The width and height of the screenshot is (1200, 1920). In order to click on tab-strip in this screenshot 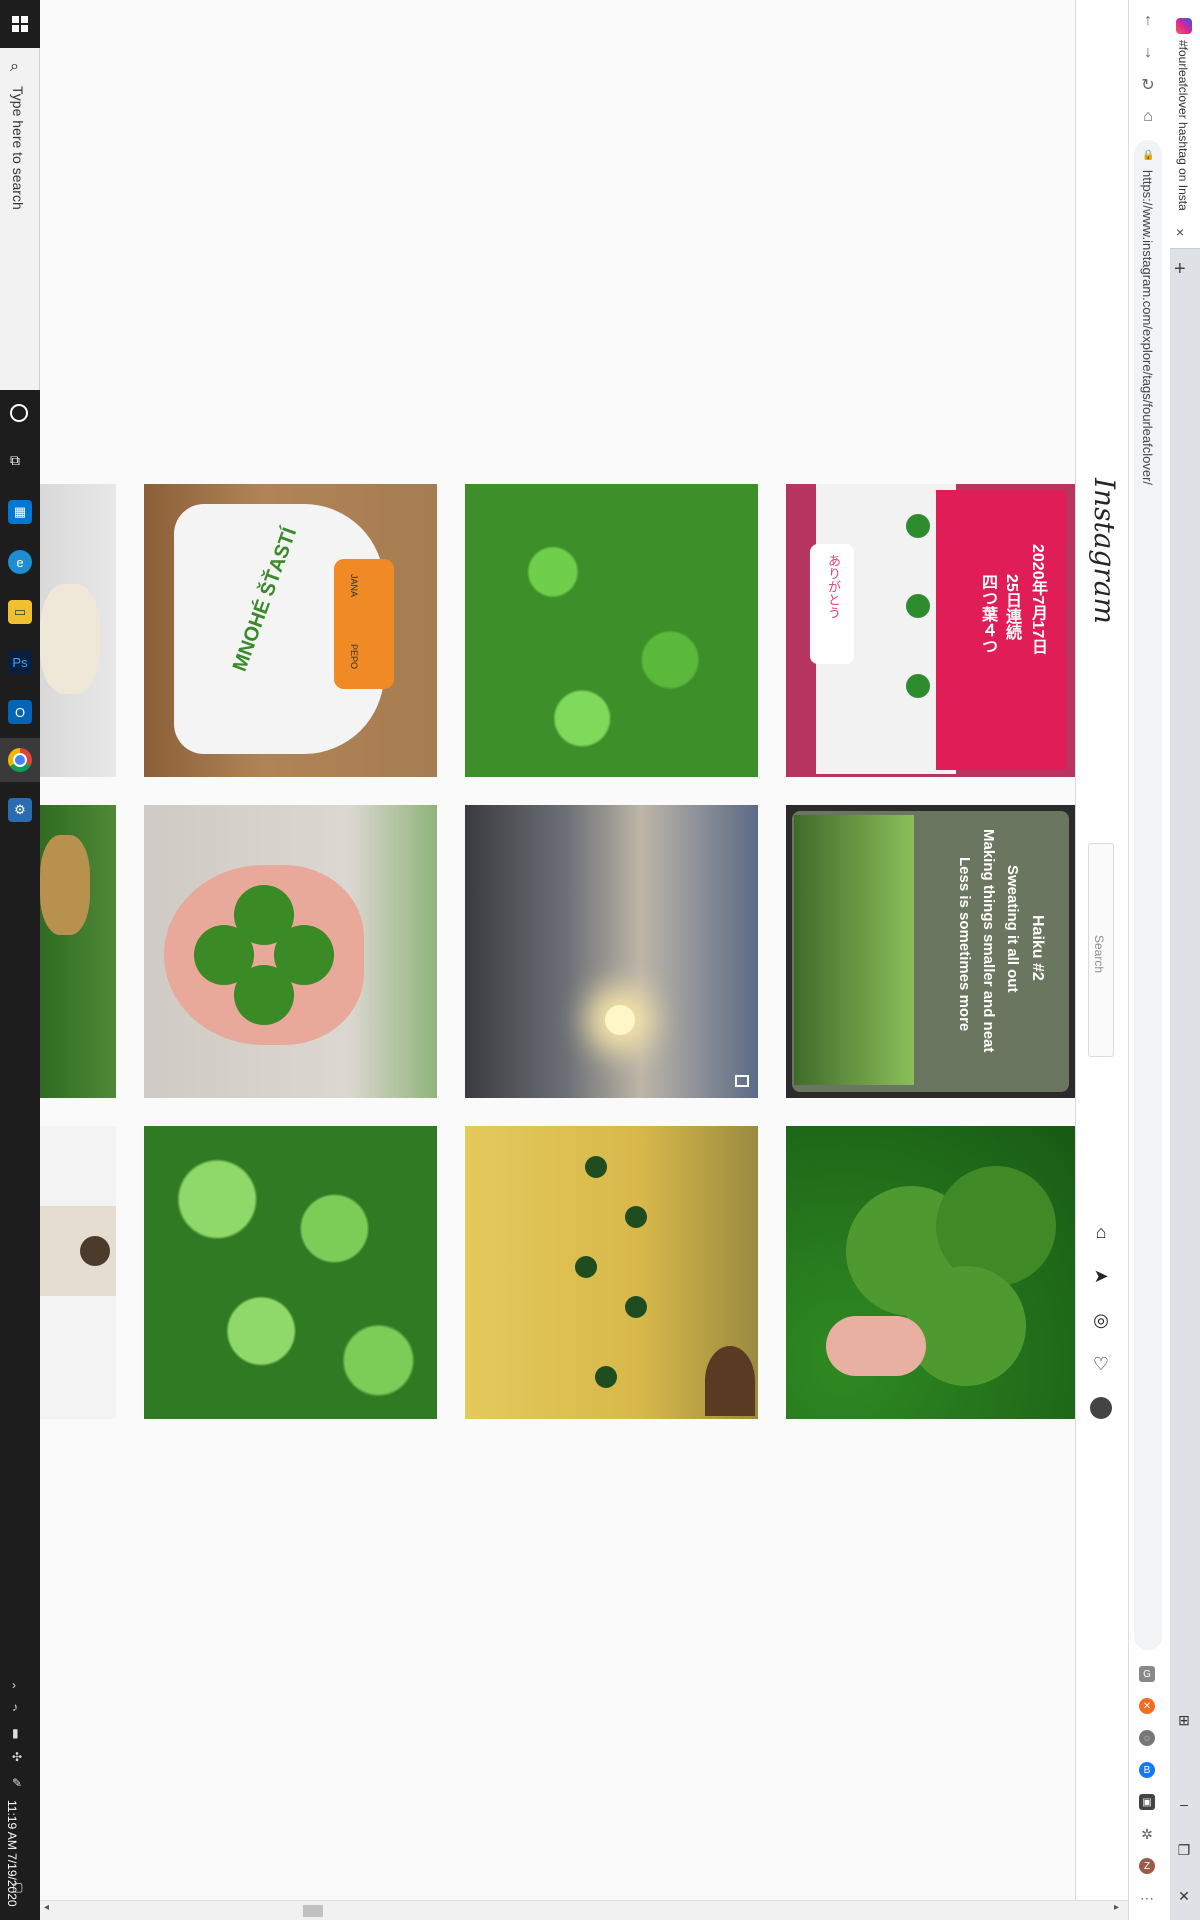, I will do `click(1185, 960)`.